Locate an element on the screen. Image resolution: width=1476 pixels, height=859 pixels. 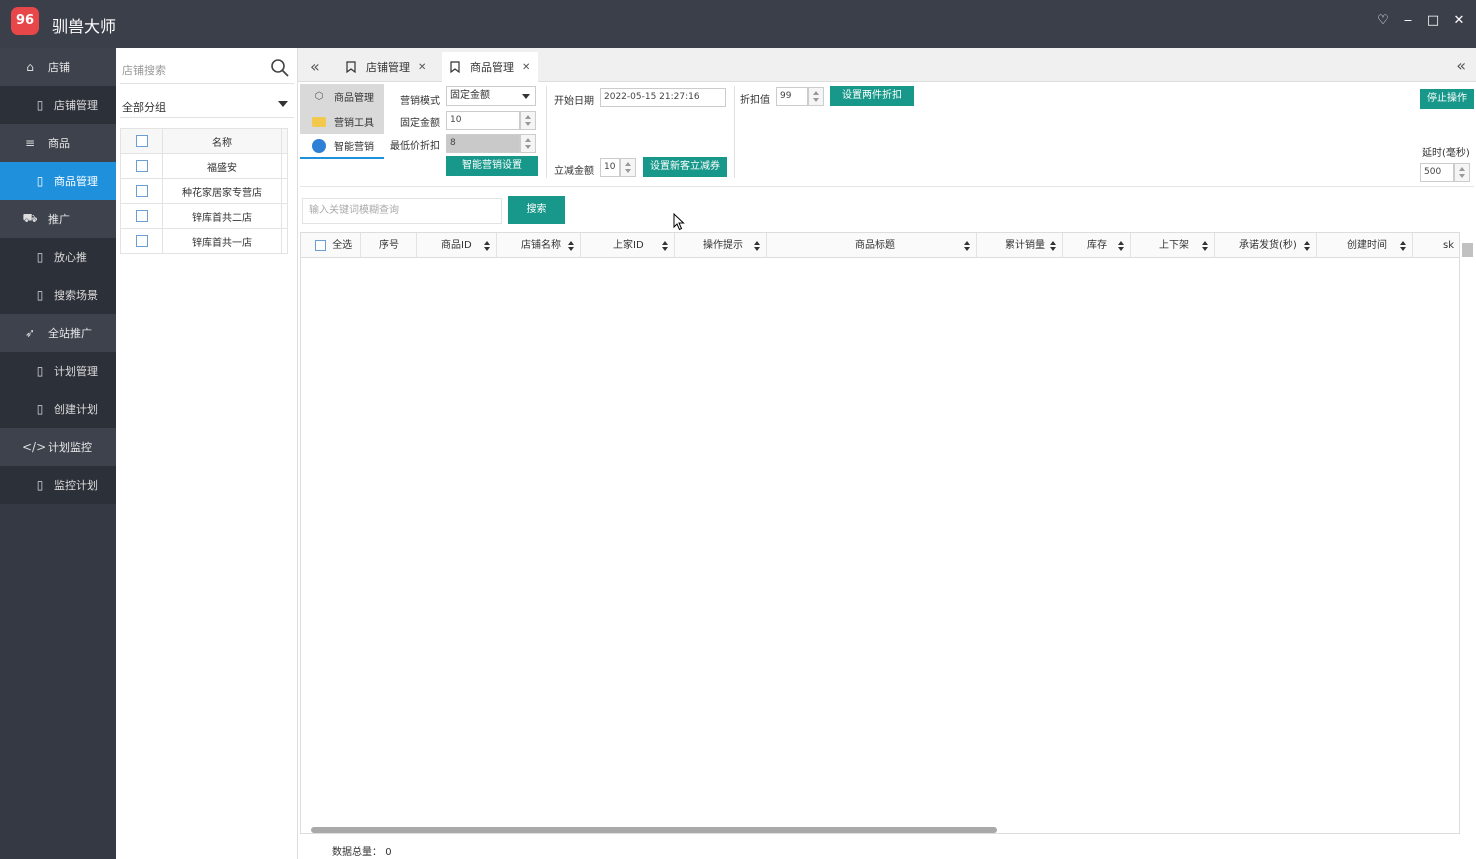
column-total-sales: 累计销量 is located at coordinates (1020, 245).